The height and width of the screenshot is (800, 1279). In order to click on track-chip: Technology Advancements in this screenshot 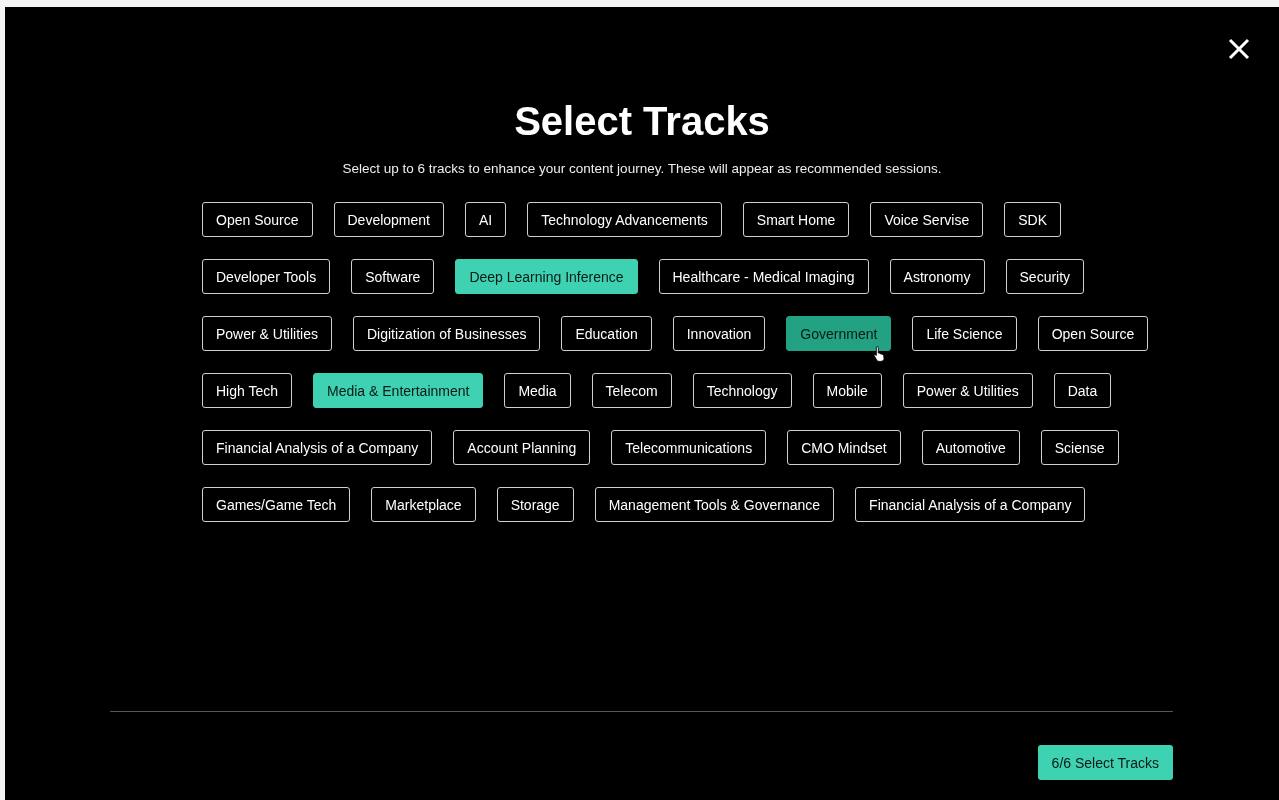, I will do `click(624, 219)`.